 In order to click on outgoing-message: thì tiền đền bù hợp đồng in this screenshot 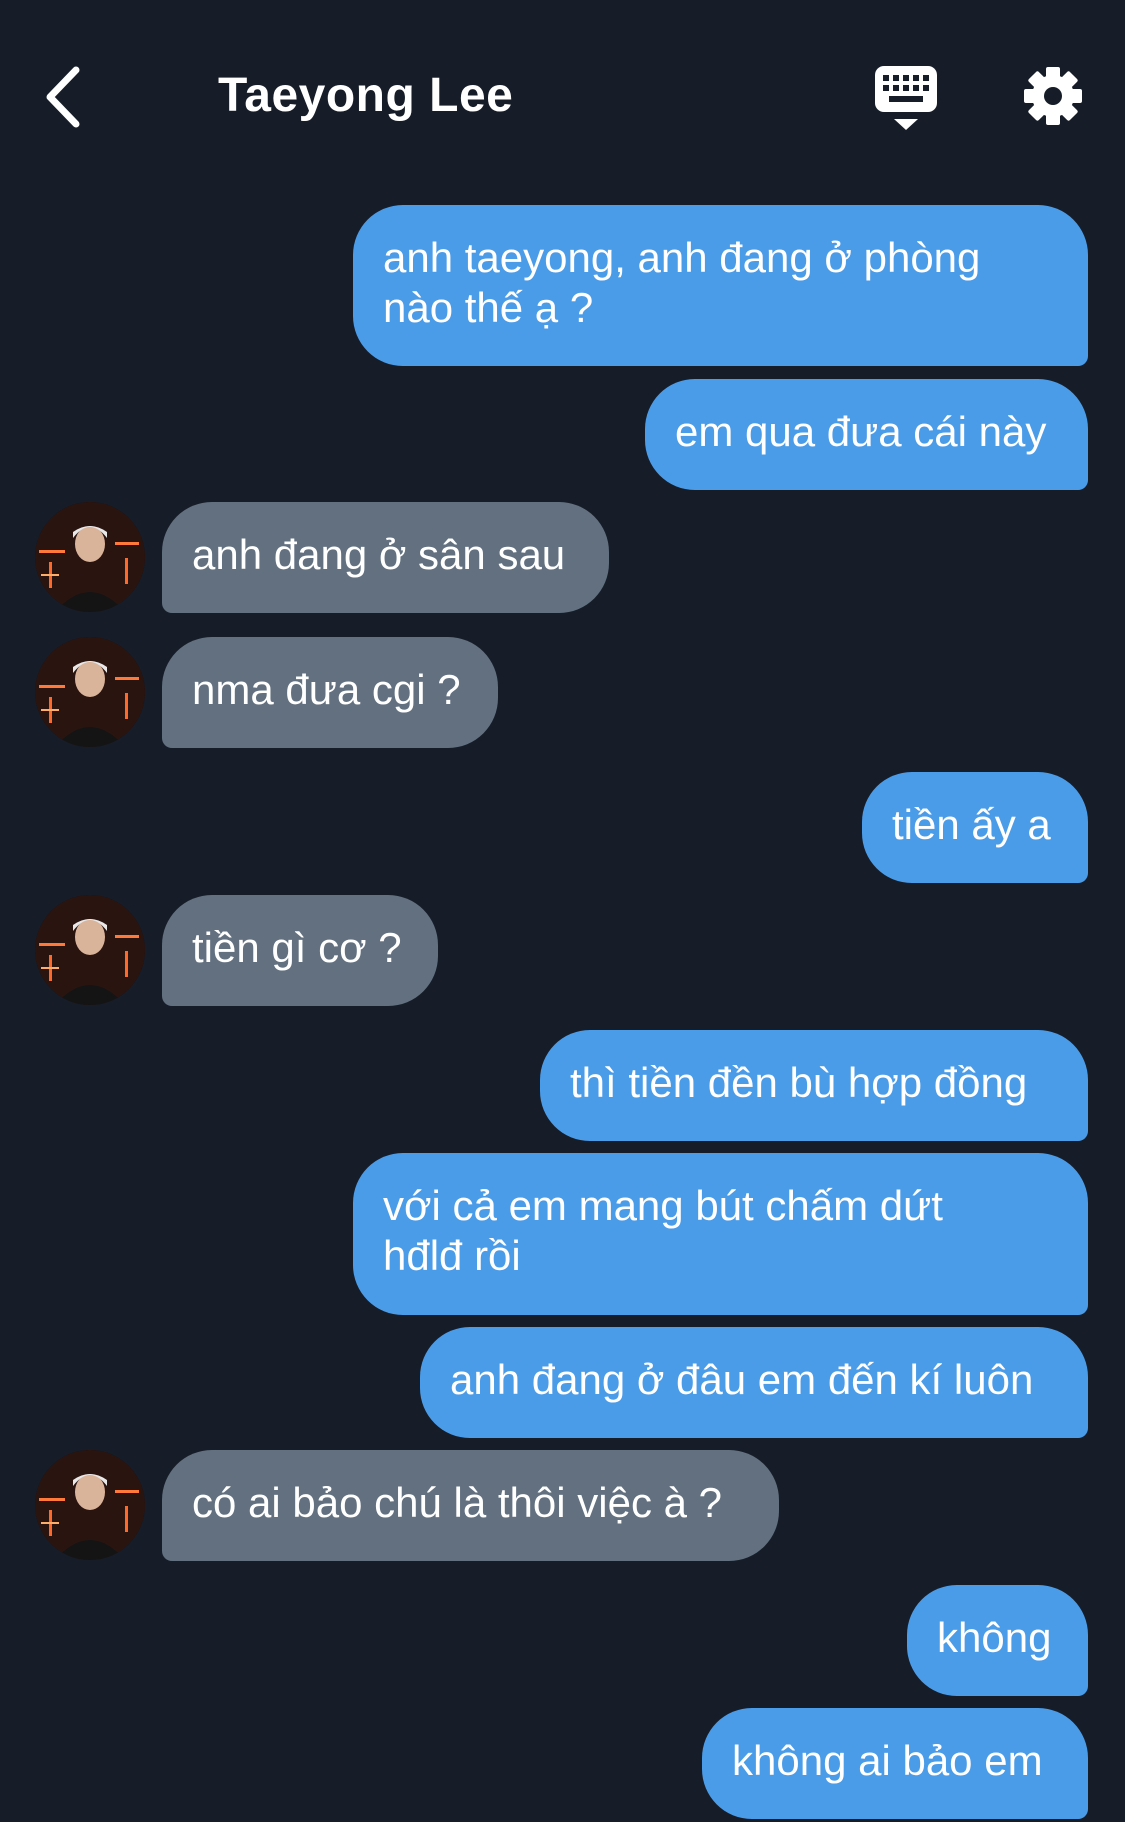, I will do `click(814, 1085)`.